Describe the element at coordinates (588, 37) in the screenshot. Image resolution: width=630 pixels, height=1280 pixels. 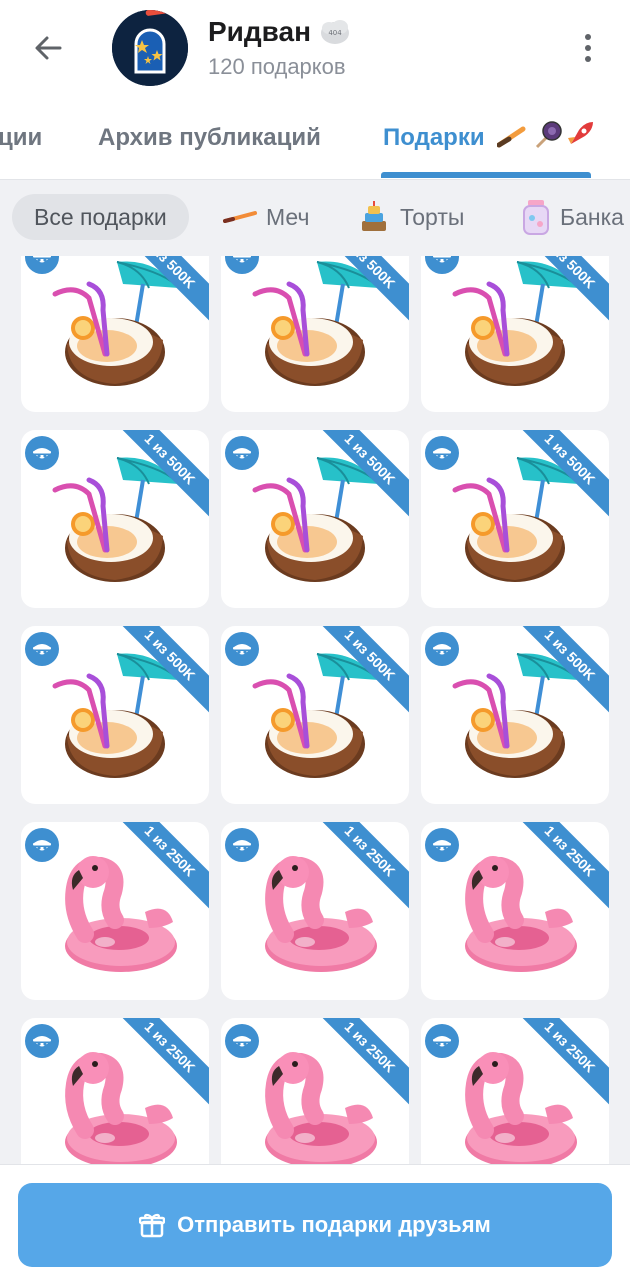
I see `more-vertical-icon` at that location.